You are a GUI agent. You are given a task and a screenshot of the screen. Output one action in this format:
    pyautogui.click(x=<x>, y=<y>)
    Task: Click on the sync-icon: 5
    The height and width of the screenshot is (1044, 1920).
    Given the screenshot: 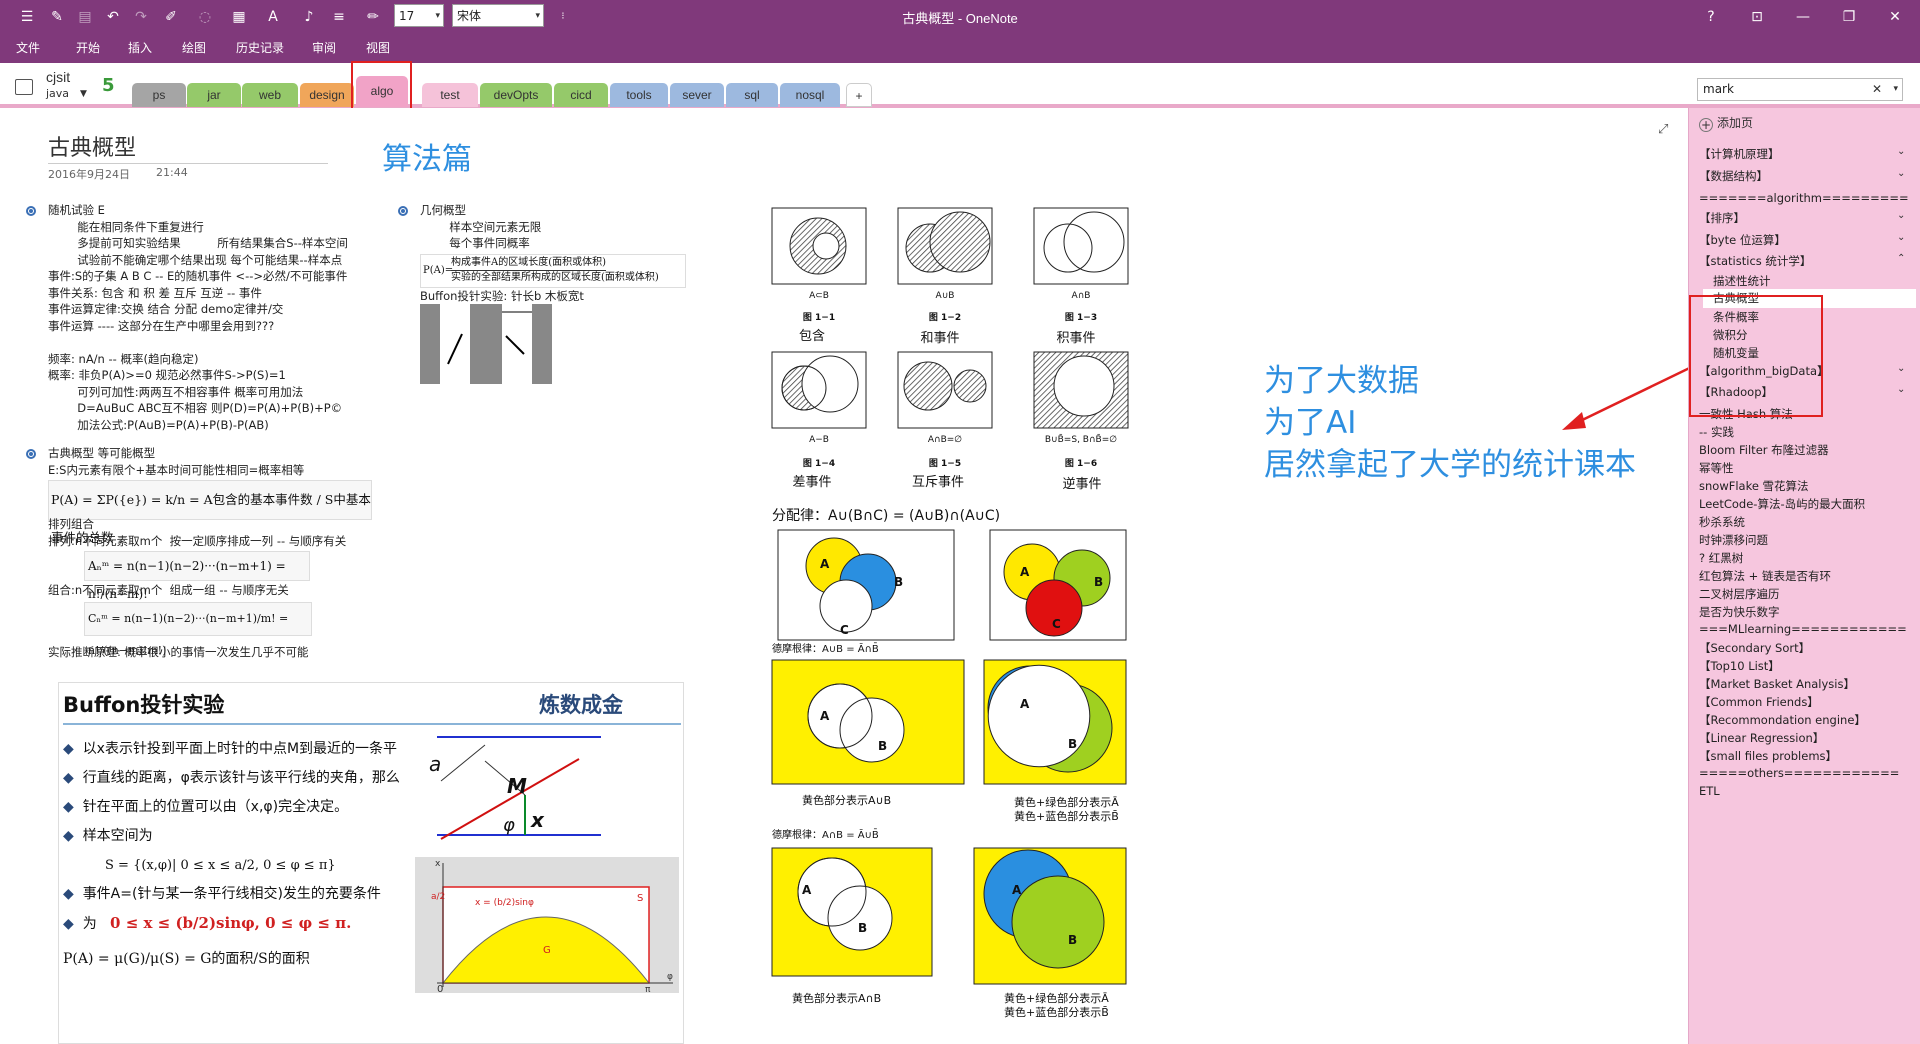 What is the action you would take?
    pyautogui.click(x=108, y=85)
    